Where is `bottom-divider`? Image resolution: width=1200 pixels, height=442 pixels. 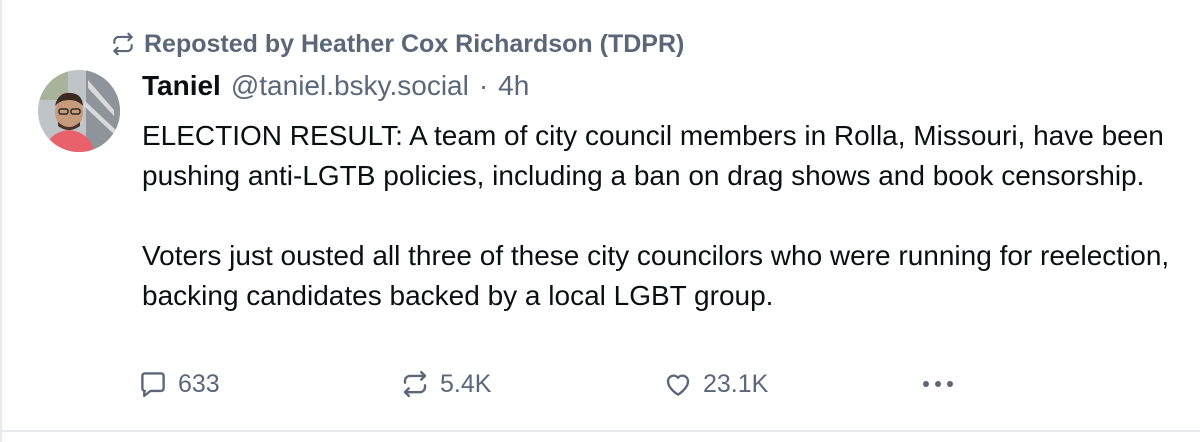 bottom-divider is located at coordinates (600, 431).